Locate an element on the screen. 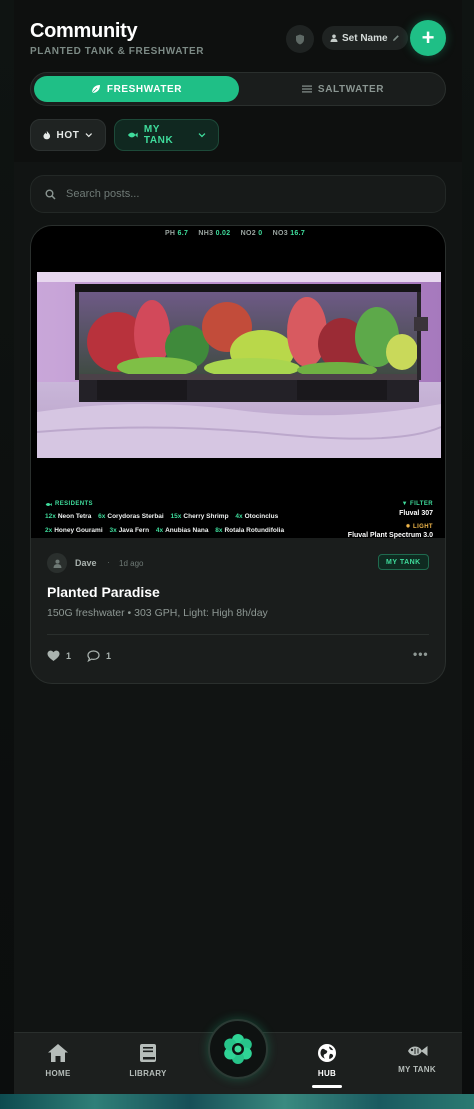 Image resolution: width=474 pixels, height=1109 pixels. shield-icon is located at coordinates (300, 39).